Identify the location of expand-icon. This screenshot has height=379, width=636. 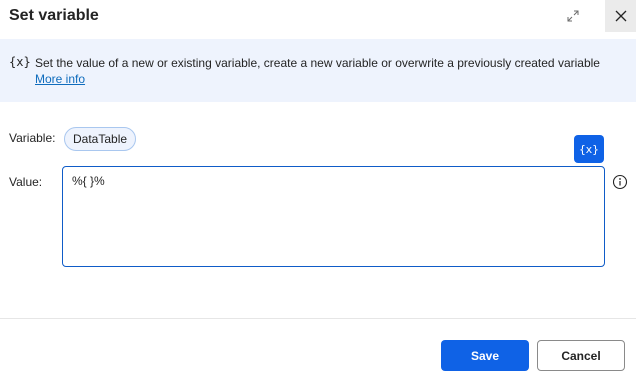
(573, 16).